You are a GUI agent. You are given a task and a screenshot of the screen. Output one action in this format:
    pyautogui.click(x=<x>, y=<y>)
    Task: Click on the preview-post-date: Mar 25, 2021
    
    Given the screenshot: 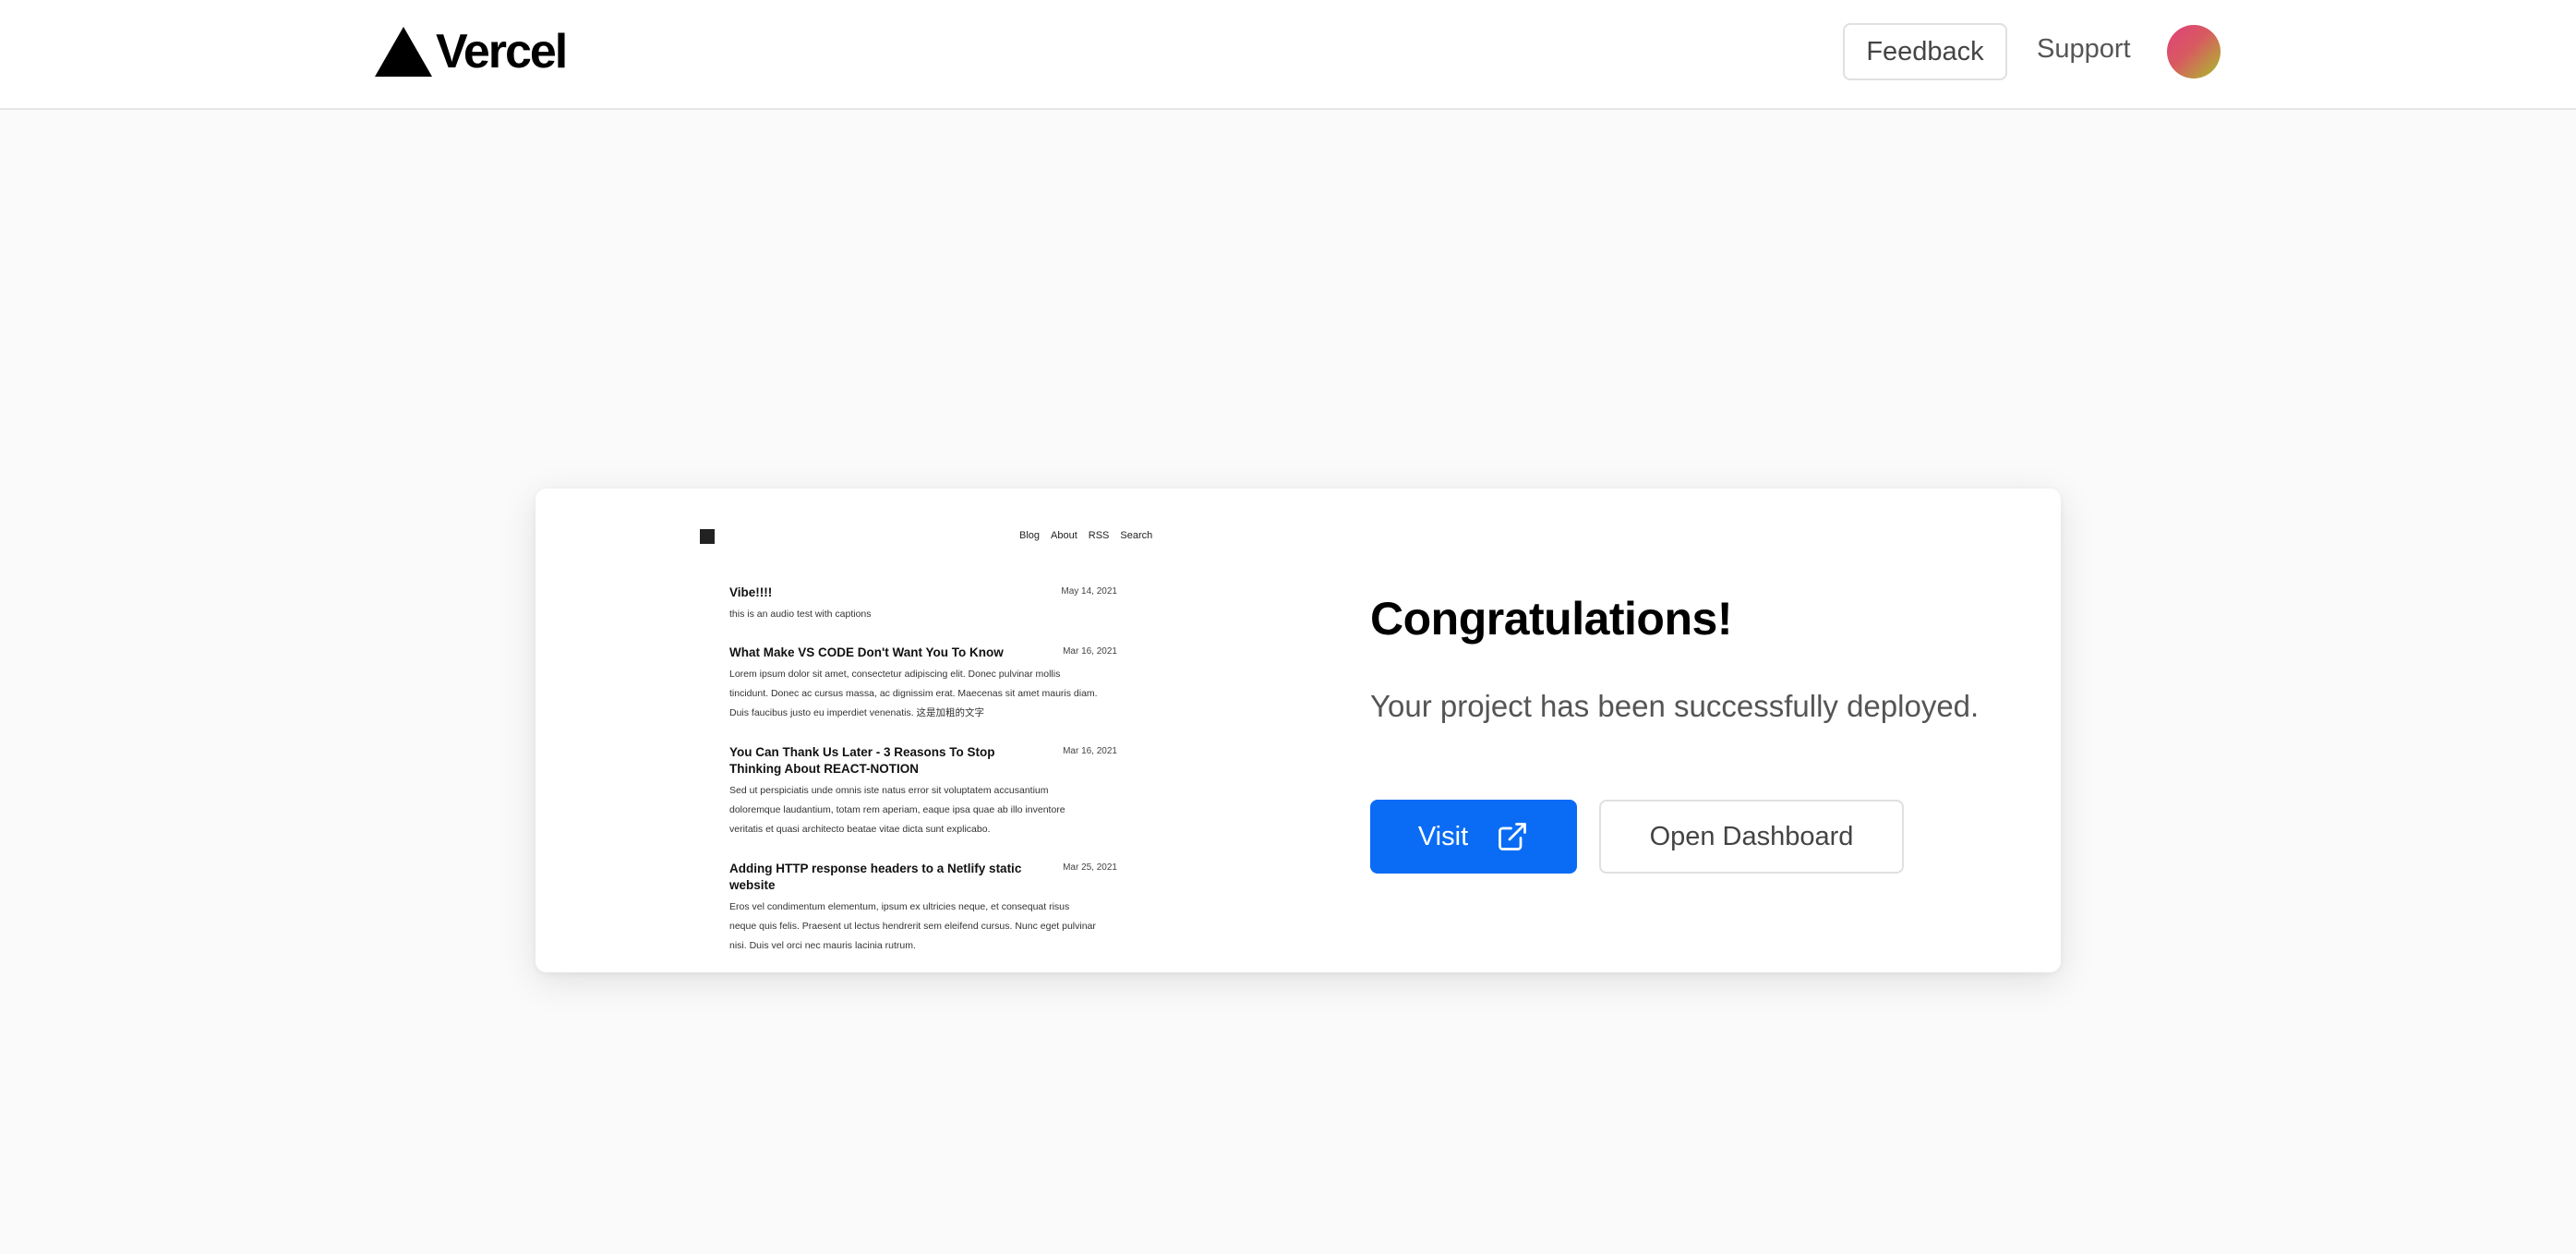 What is the action you would take?
    pyautogui.click(x=1090, y=867)
    